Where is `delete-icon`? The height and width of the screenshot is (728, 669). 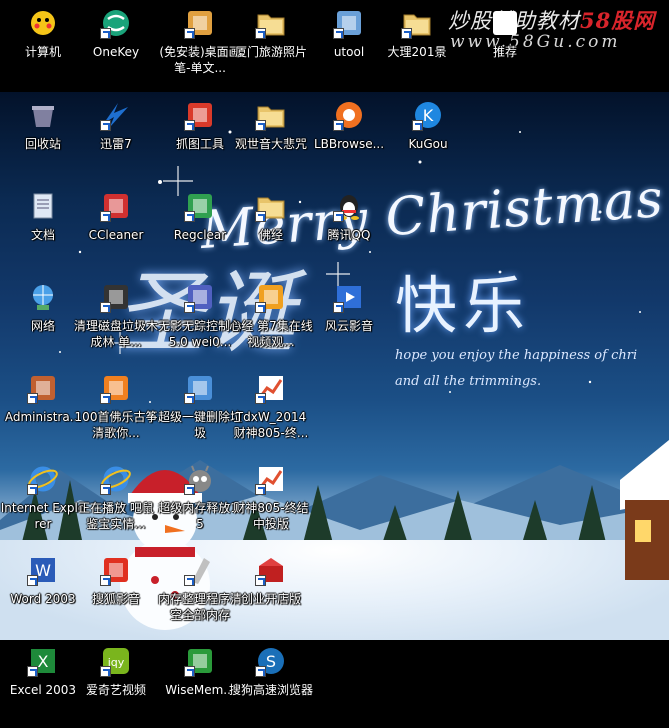 delete-icon is located at coordinates (200, 388).